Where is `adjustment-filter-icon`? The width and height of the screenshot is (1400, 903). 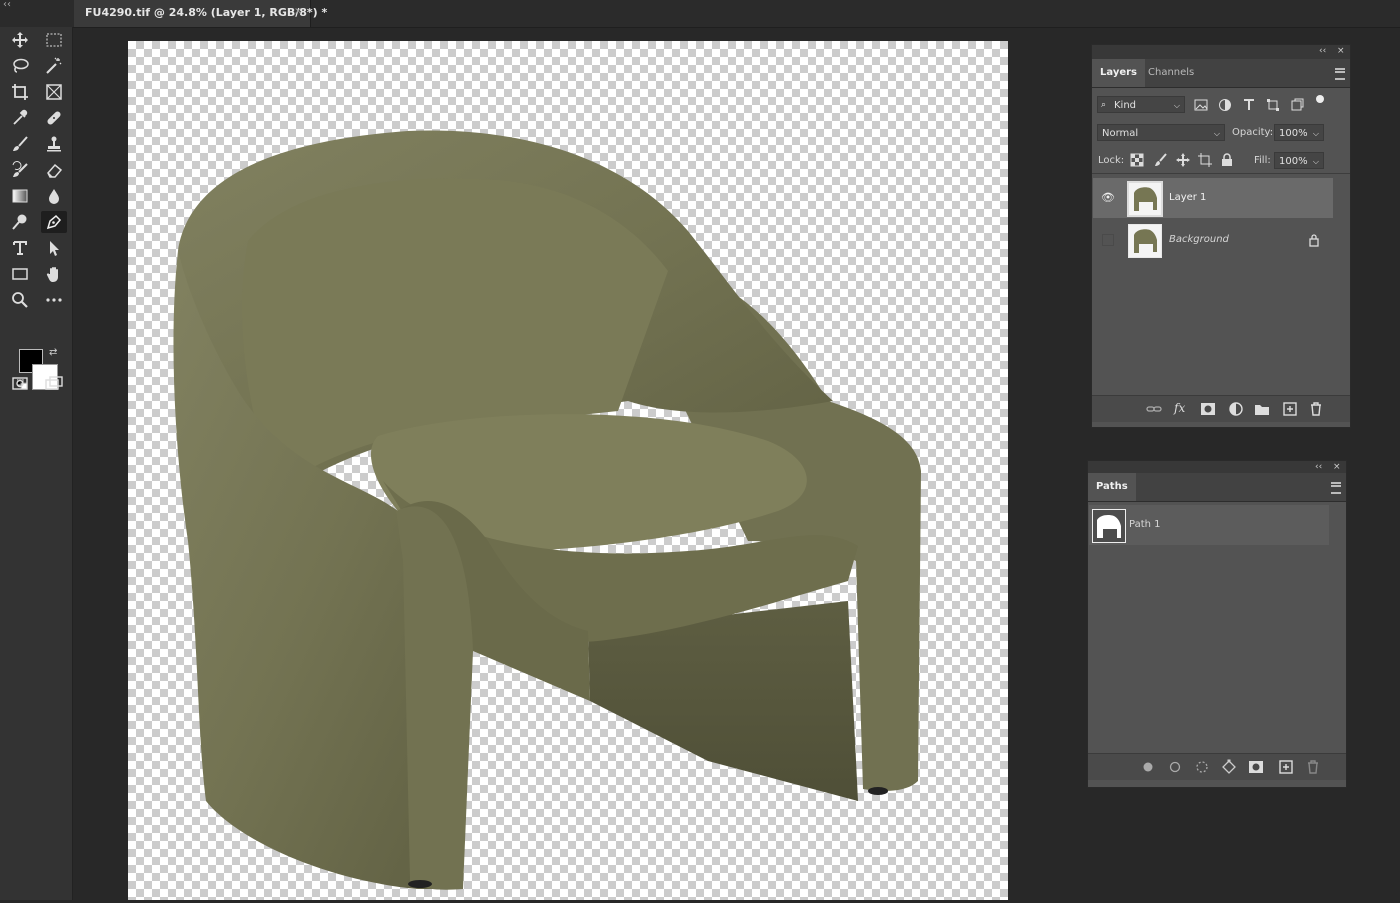
adjustment-filter-icon is located at coordinates (1225, 105).